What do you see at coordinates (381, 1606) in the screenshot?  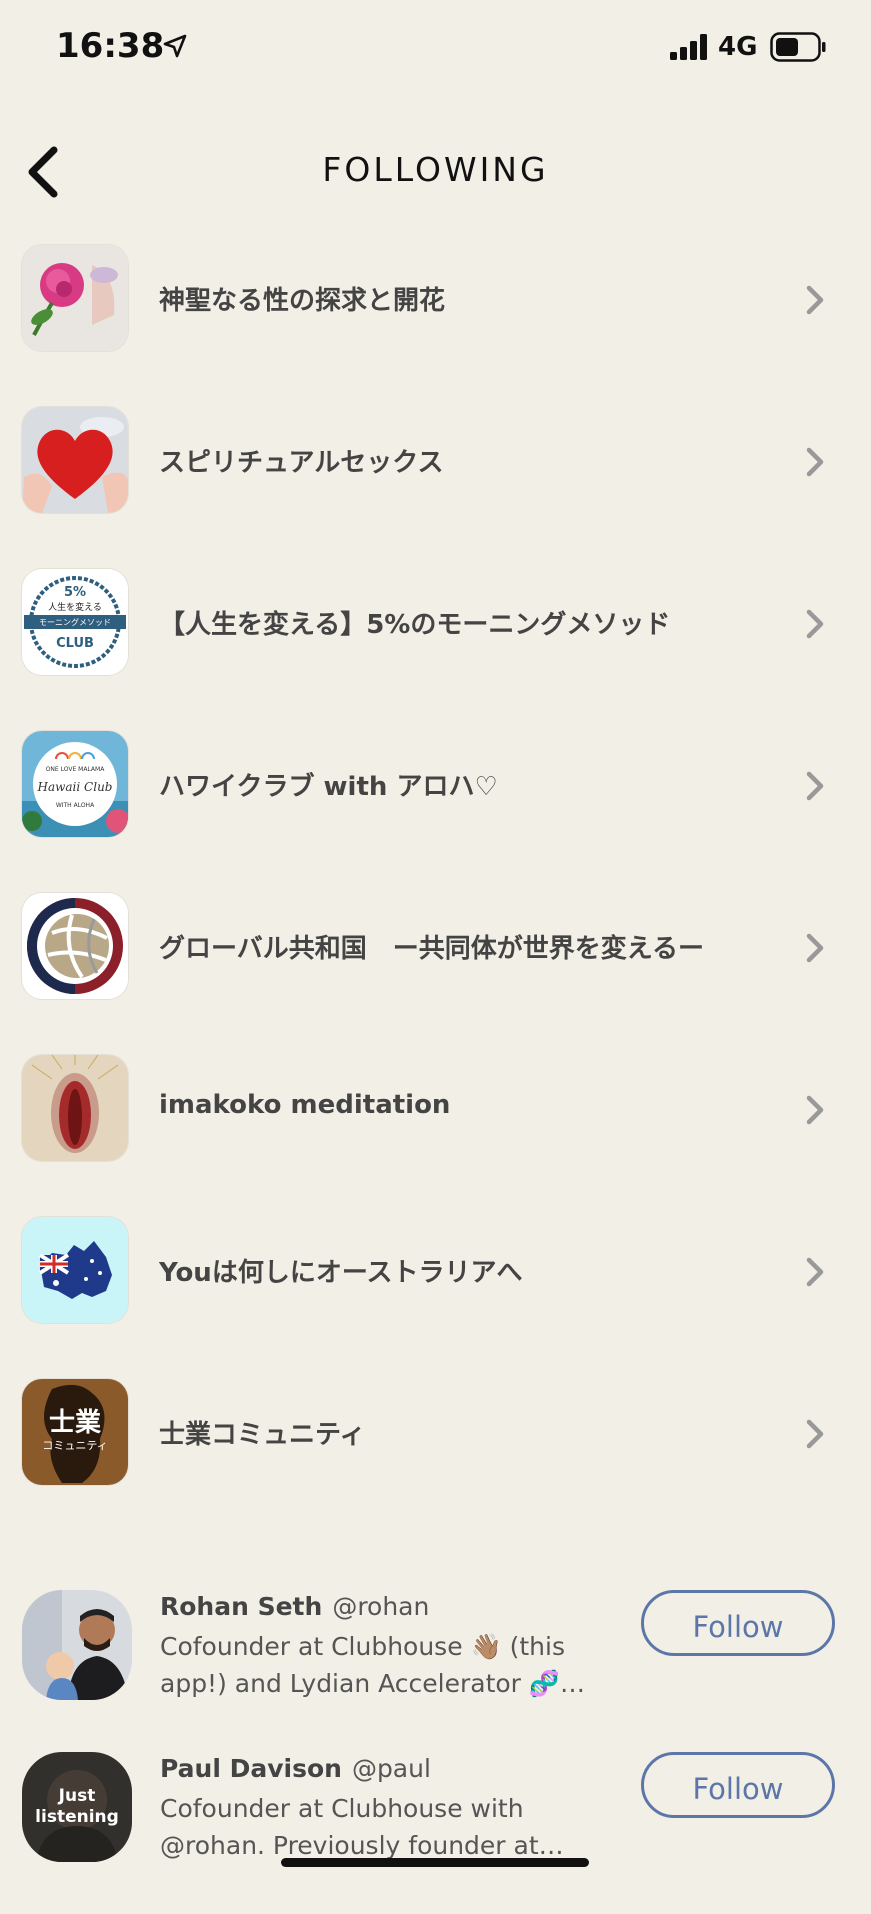 I see `user-handle: @rohan` at bounding box center [381, 1606].